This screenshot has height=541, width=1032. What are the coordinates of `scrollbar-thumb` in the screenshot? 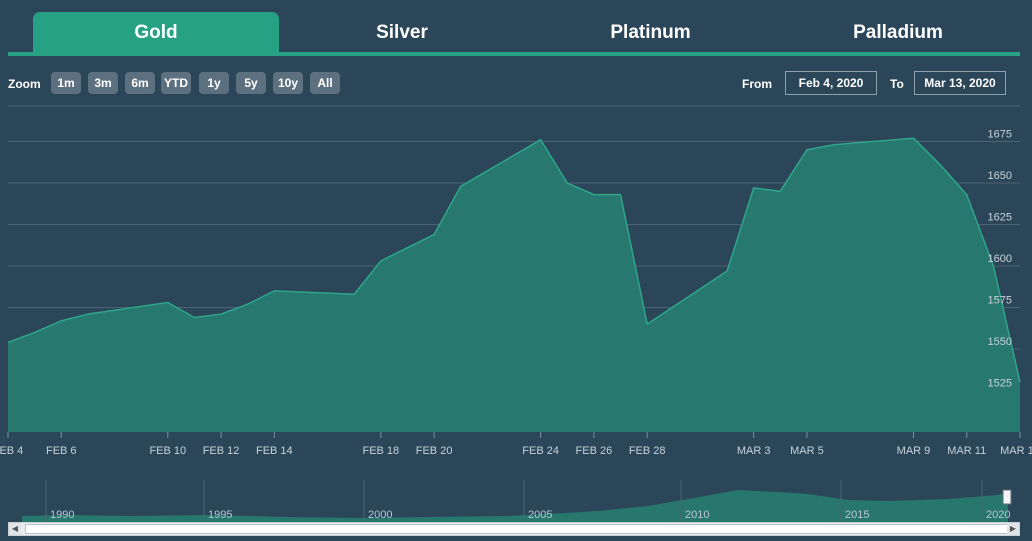 It's located at (519, 529).